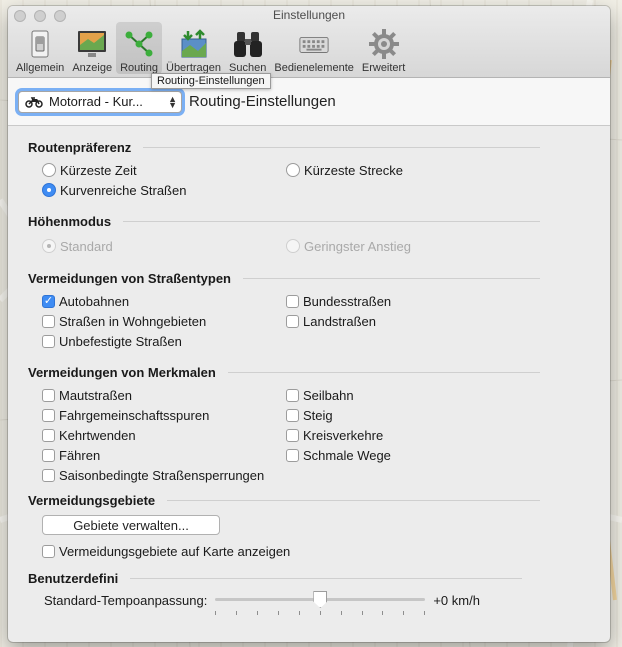  What do you see at coordinates (289, 475) in the screenshot?
I see `checkbox-saisonbedingte-sperrungen: Saisonbedingte Straßensperrungen` at bounding box center [289, 475].